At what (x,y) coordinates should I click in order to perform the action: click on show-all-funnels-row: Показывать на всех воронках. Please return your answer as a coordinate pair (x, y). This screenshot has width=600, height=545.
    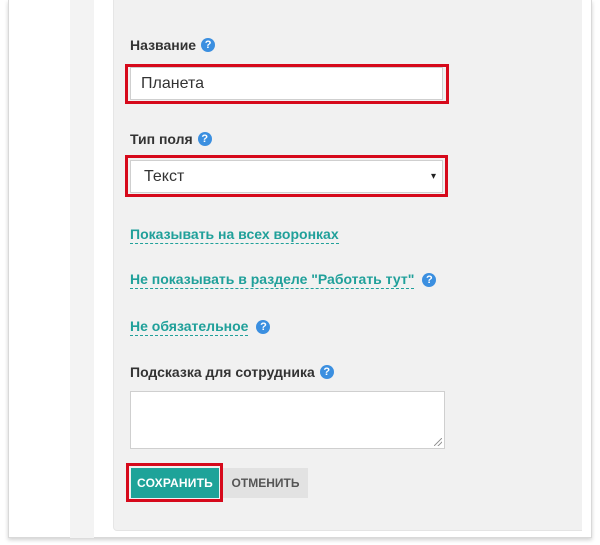
    Looking at the image, I should click on (234, 235).